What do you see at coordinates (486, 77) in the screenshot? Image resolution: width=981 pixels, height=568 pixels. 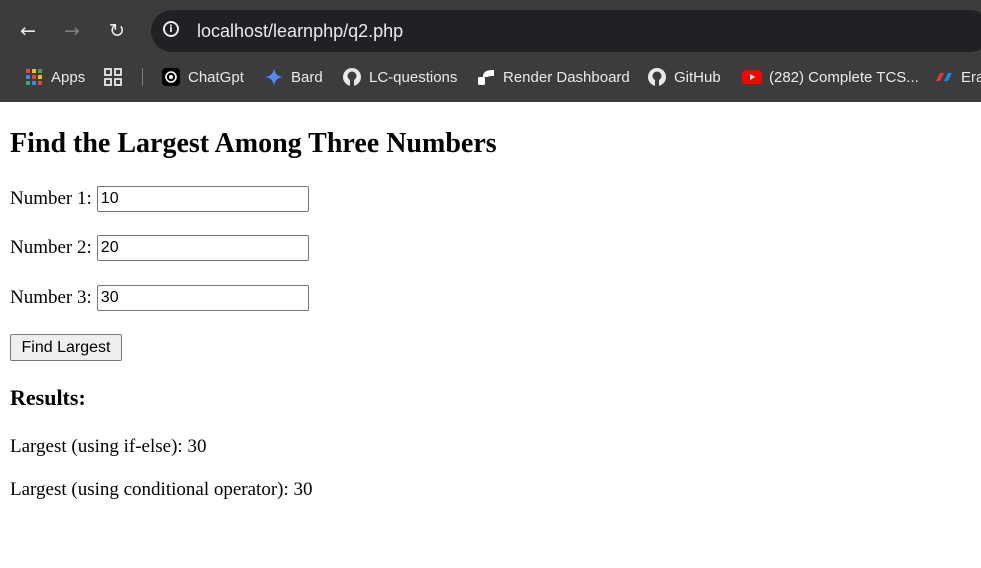 I see `render-icon` at bounding box center [486, 77].